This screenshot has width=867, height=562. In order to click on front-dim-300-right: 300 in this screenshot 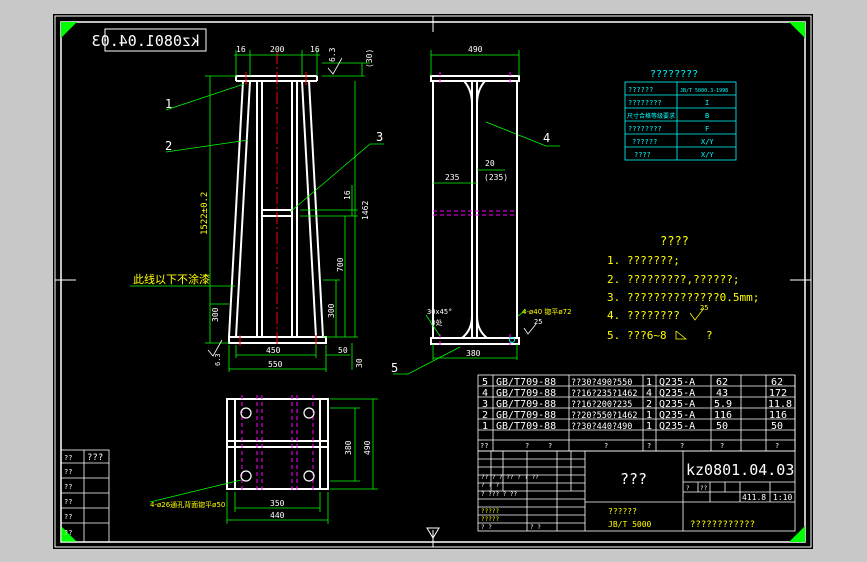, I will do `click(331, 310)`.